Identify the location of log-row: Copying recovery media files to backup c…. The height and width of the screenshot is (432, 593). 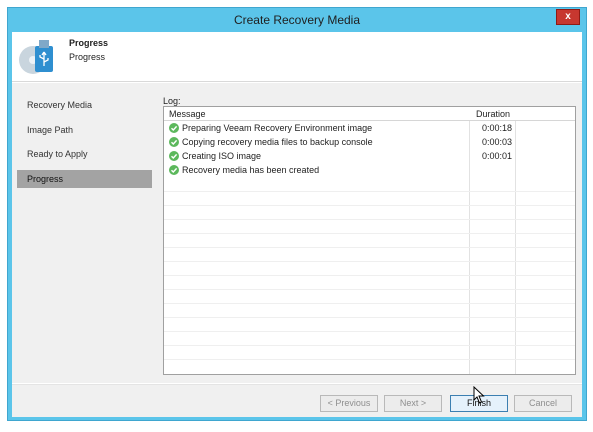
(369, 142).